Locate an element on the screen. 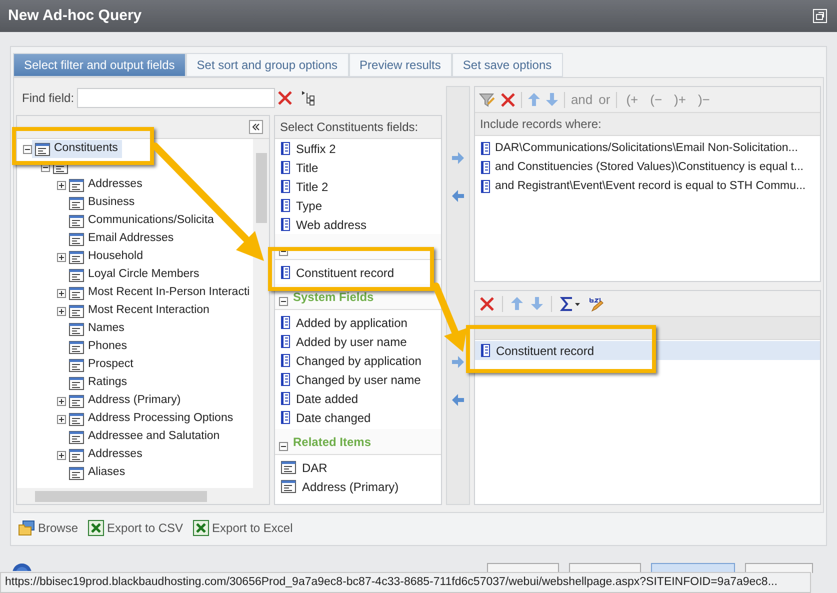 The width and height of the screenshot is (837, 593). tree-item: Communications/Solicita is located at coordinates (142, 221).